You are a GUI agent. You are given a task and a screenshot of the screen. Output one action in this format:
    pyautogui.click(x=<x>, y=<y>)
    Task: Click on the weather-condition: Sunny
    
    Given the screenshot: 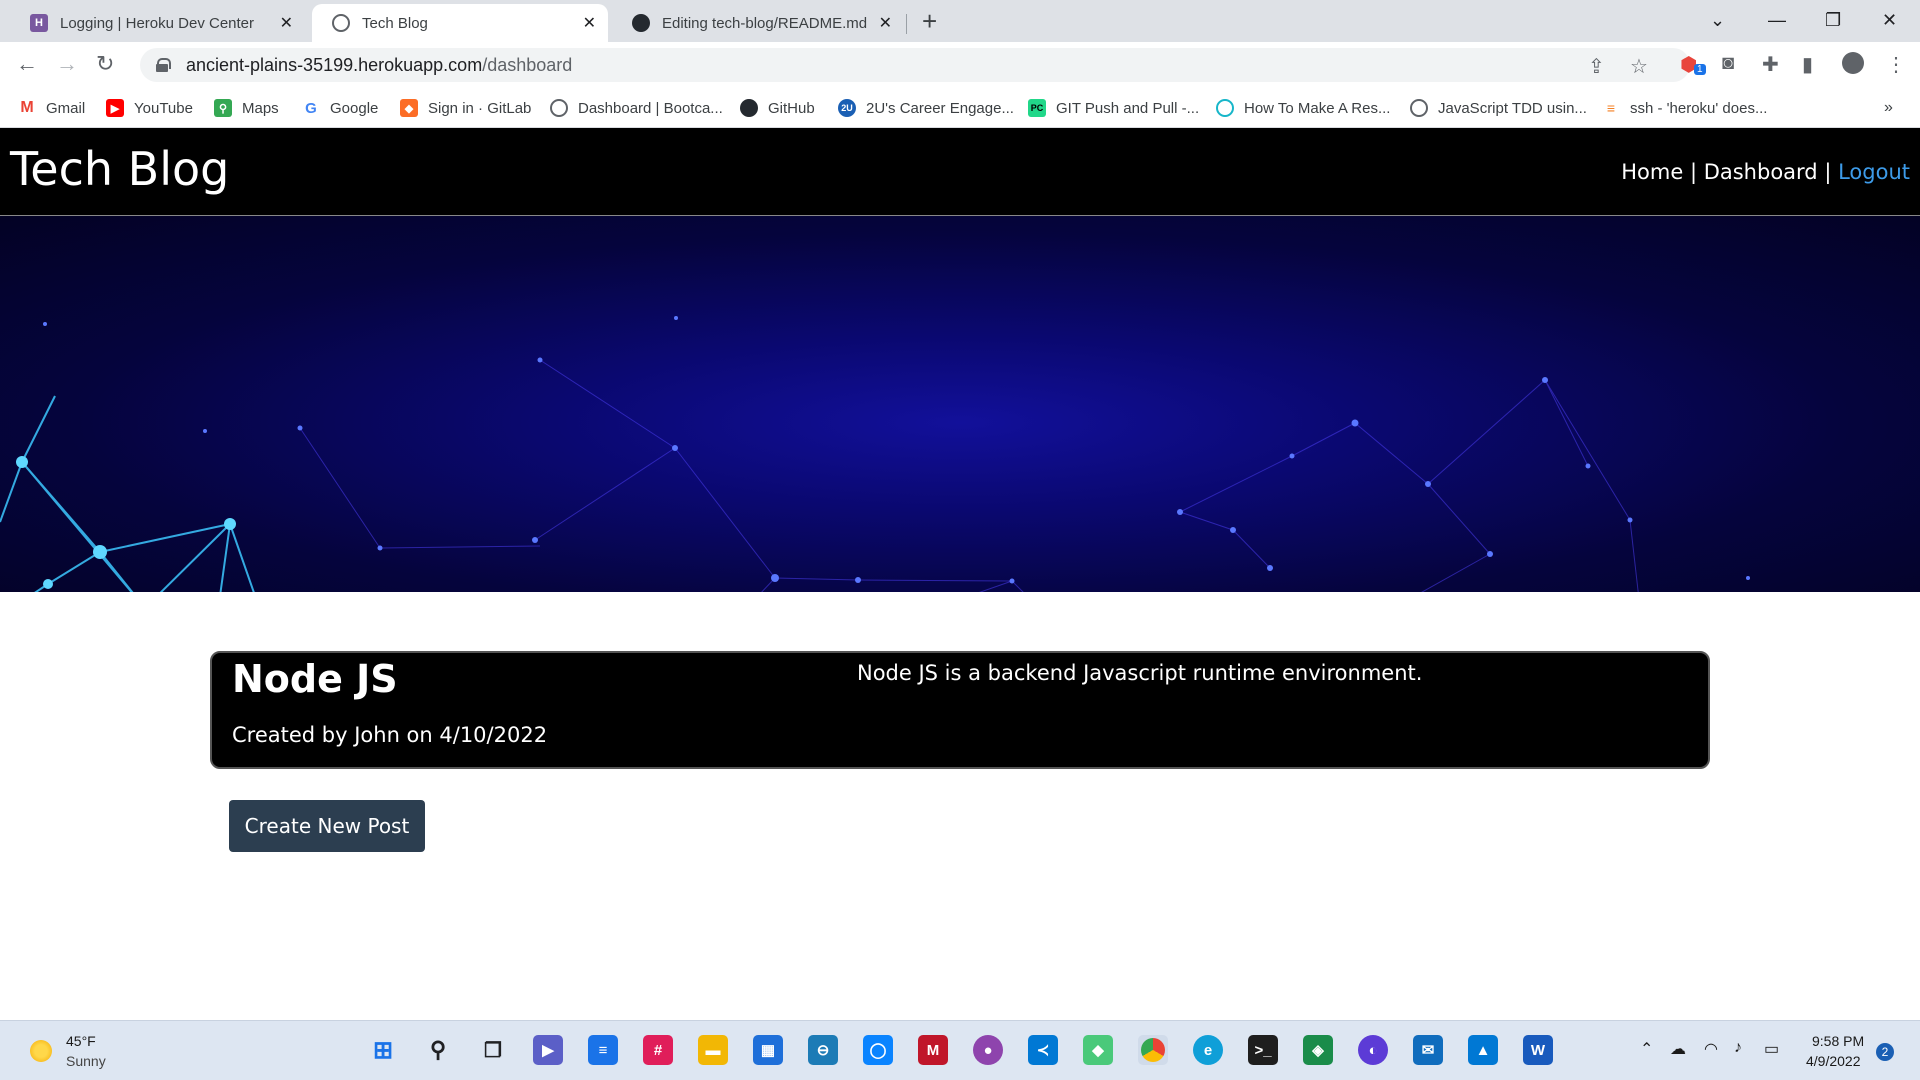 What is the action you would take?
    pyautogui.click(x=86, y=1061)
    